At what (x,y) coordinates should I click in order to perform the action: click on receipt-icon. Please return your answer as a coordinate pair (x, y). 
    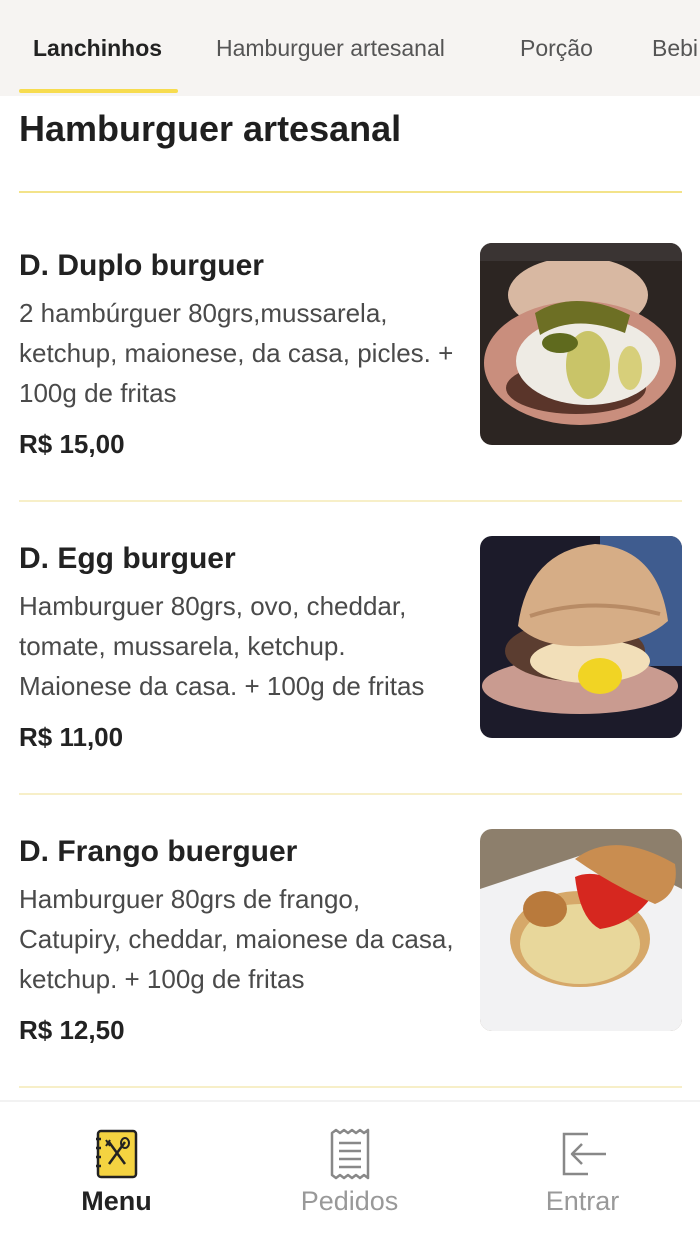
    Looking at the image, I should click on (350, 1154).